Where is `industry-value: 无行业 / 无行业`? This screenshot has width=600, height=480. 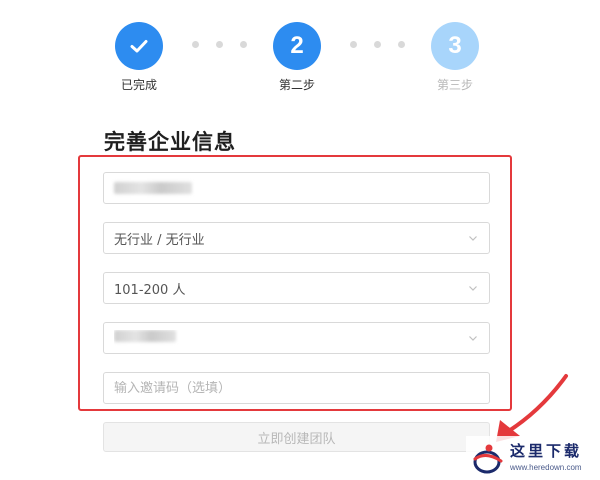
industry-value: 无行业 / 无行业 is located at coordinates (159, 240).